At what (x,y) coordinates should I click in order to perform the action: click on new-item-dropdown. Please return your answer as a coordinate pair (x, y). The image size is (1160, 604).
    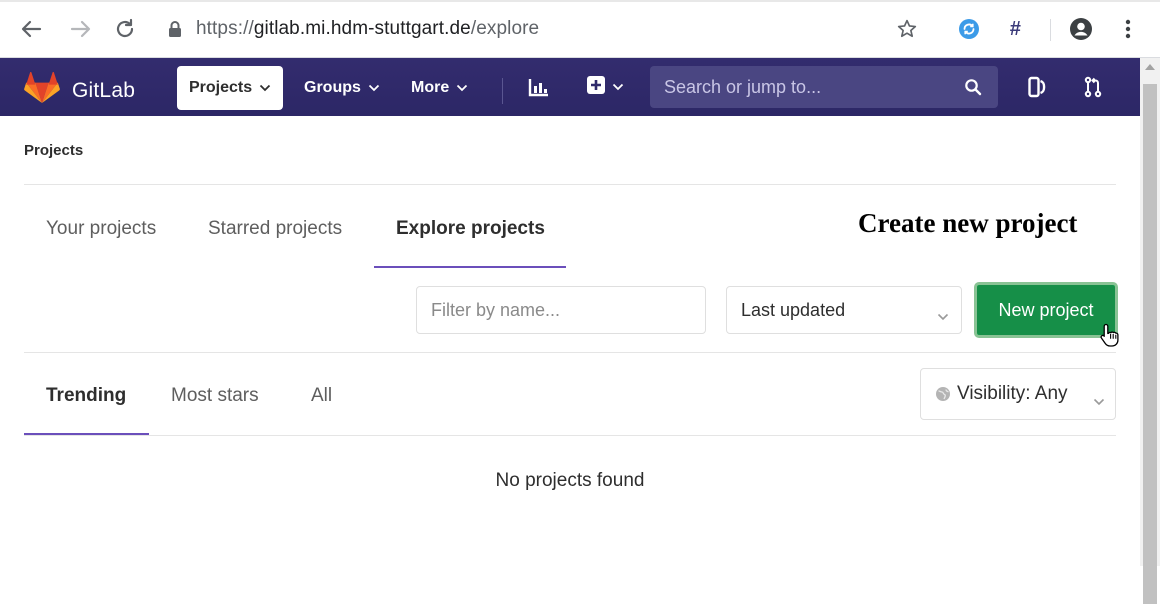
    Looking at the image, I should click on (605, 87).